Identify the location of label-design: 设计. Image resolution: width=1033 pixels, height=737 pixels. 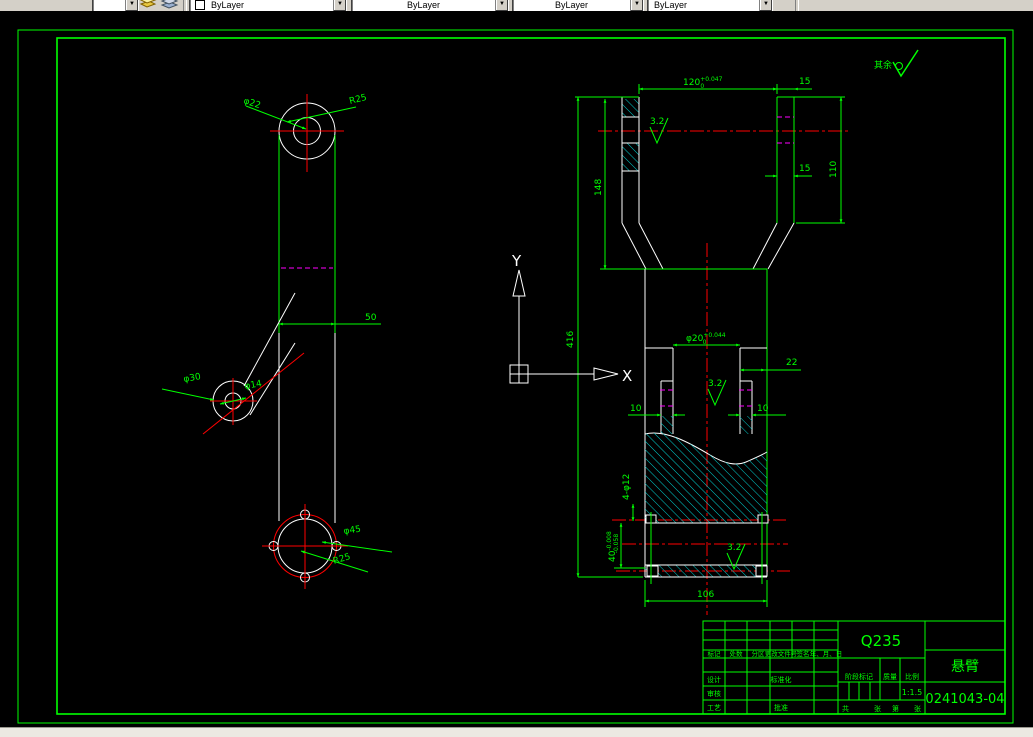
(714, 679).